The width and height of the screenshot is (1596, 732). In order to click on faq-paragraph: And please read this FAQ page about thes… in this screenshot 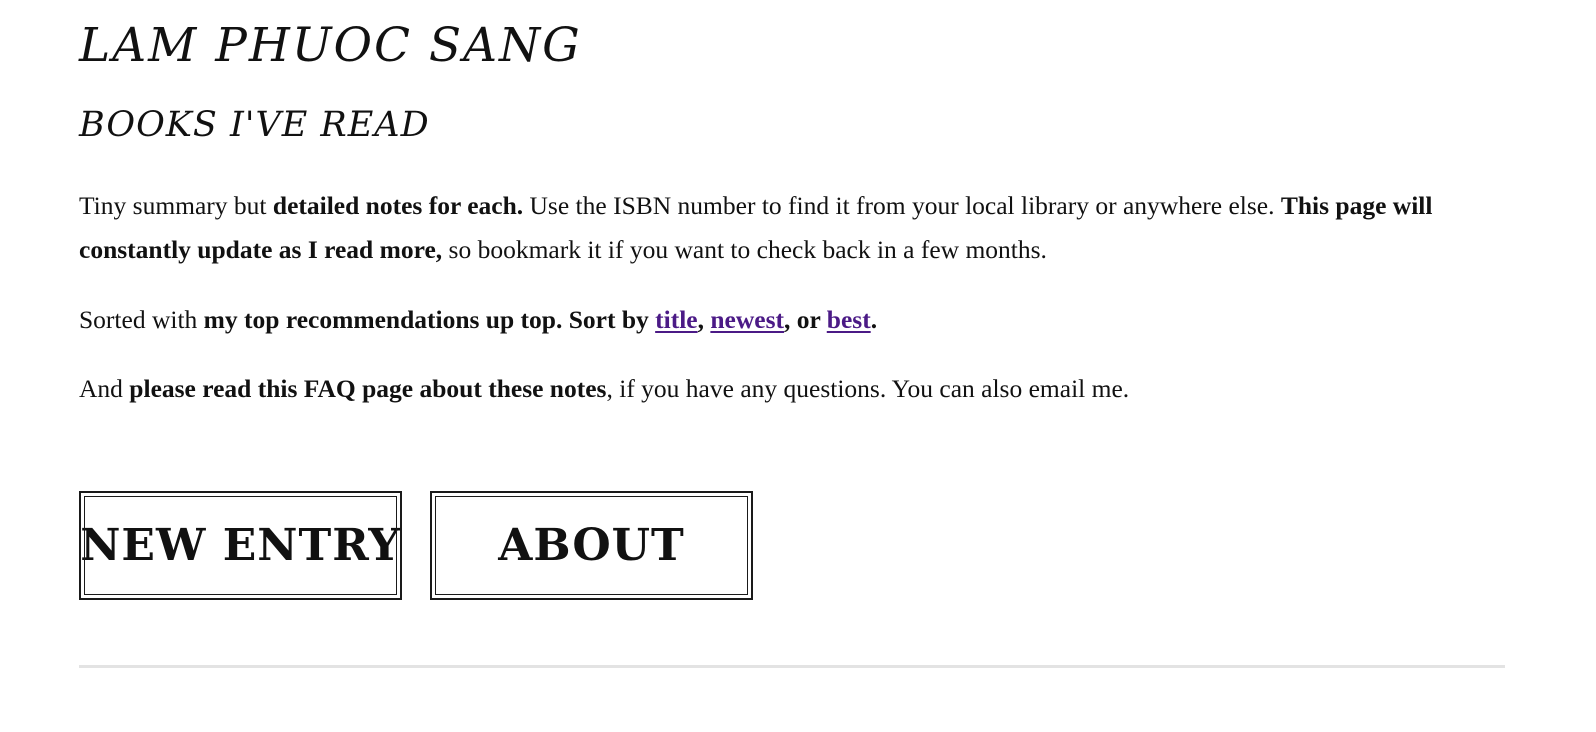, I will do `click(814, 389)`.